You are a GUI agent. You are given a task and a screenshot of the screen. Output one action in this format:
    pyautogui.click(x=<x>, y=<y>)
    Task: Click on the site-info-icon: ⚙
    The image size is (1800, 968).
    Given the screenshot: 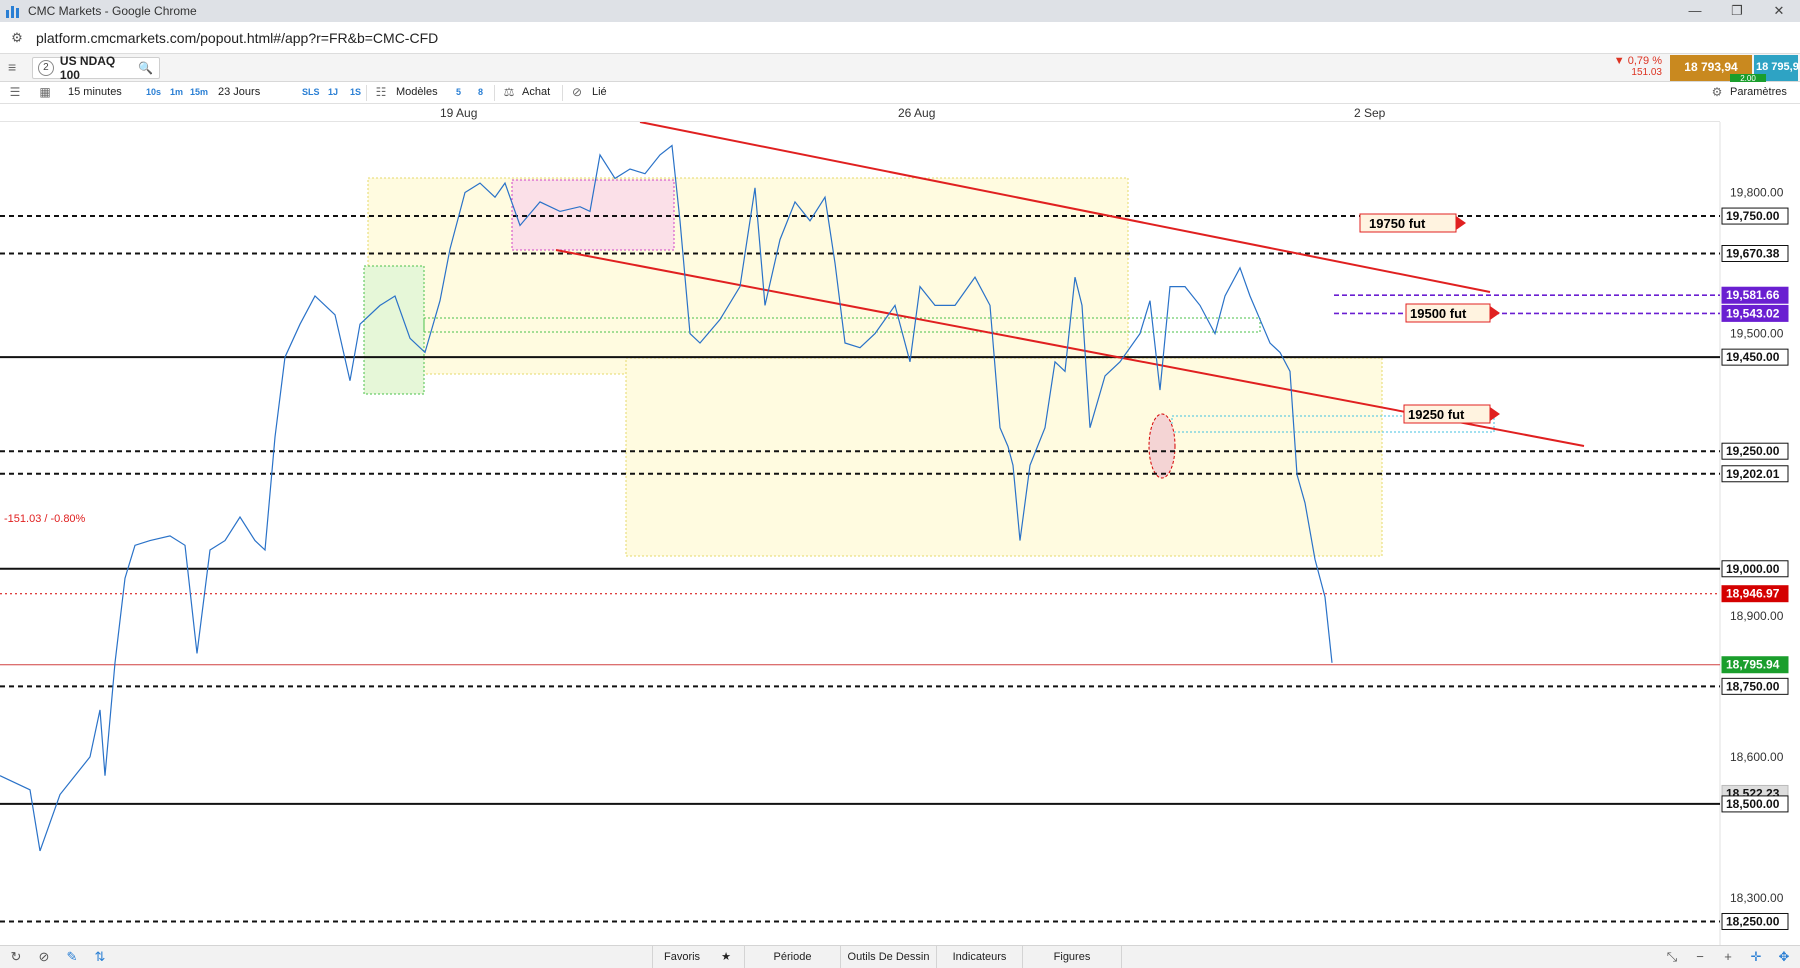 What is the action you would take?
    pyautogui.click(x=17, y=38)
    